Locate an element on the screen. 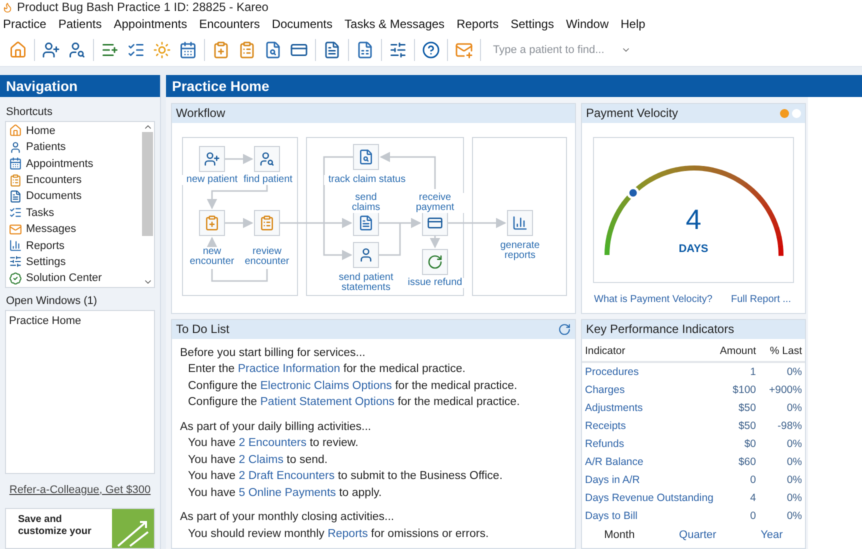  shortcut-item: Messages is located at coordinates (73, 229).